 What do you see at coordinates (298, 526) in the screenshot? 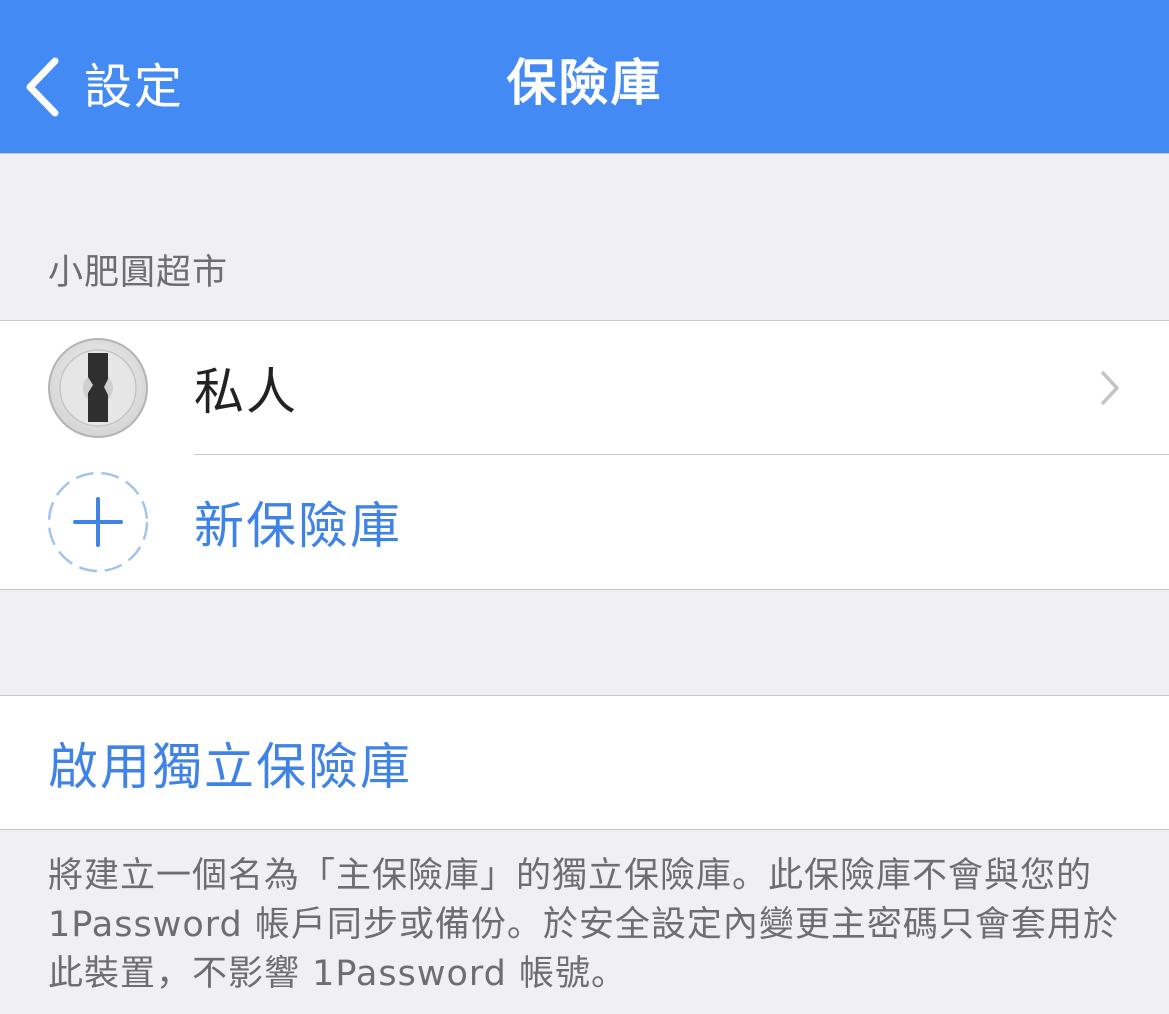
I see `new-vault-label: 新保險庫` at bounding box center [298, 526].